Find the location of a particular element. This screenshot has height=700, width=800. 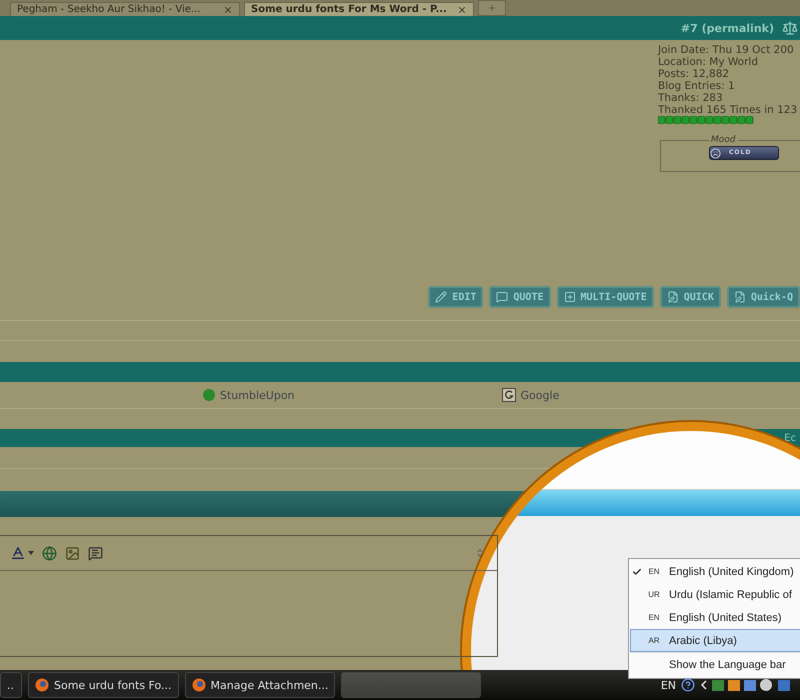

language-menu-item: UR Urdu (Islamic Republic of is located at coordinates (715, 594).